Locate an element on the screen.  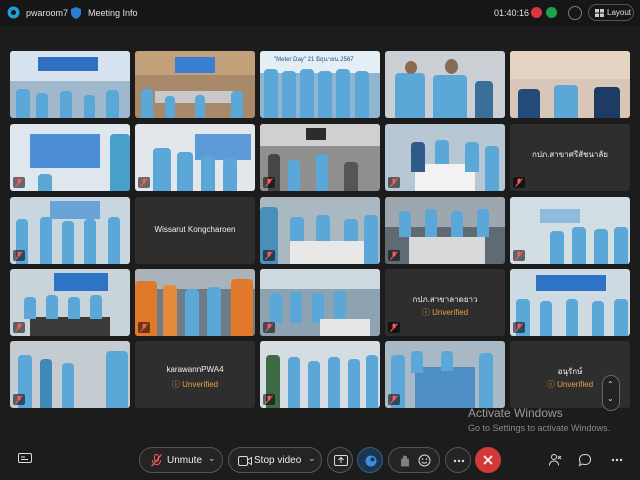
webex-logo-icon is located at coordinates (13, 12).